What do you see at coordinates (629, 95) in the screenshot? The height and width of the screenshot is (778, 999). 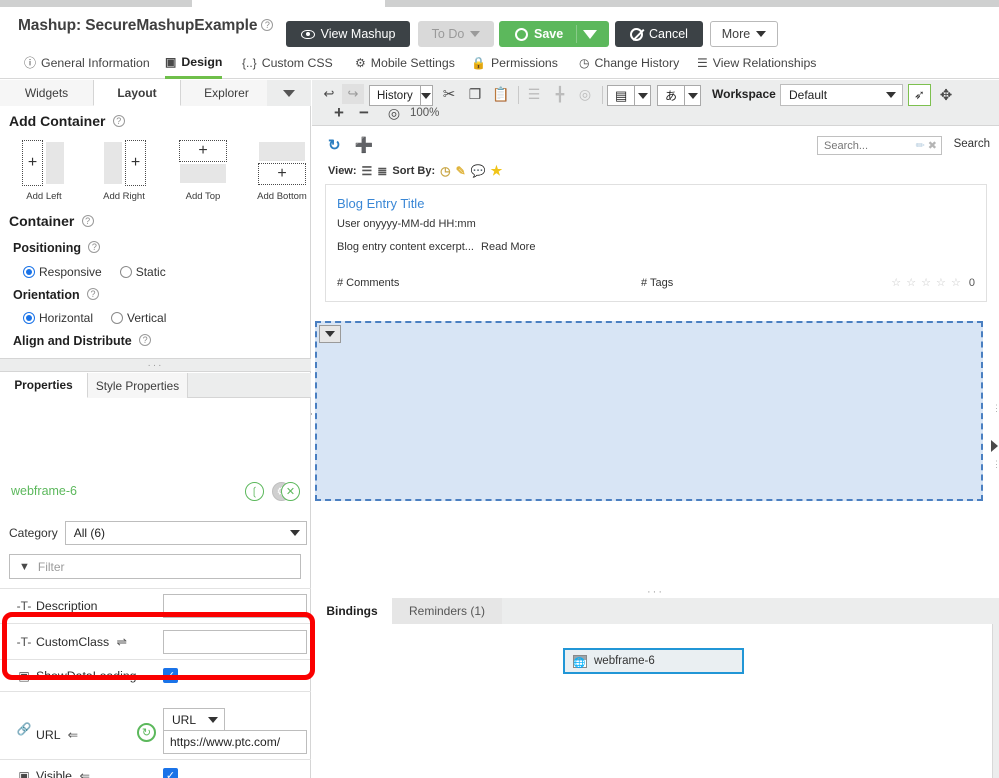 I see `layout-dropdown: ▤` at bounding box center [629, 95].